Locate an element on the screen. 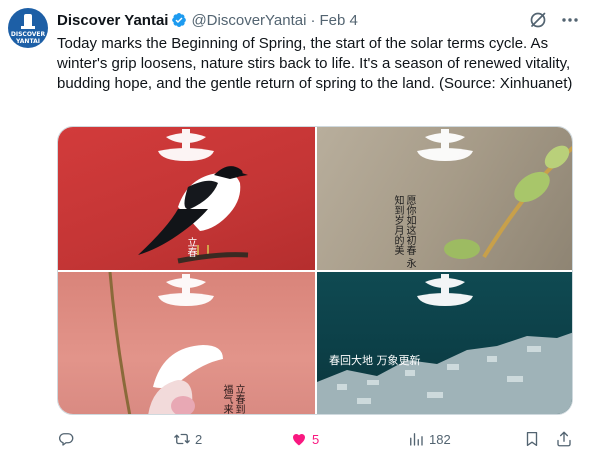  tweet-header: Discover Yantai @DiscoverYantai · Feb 4 is located at coordinates (207, 20).